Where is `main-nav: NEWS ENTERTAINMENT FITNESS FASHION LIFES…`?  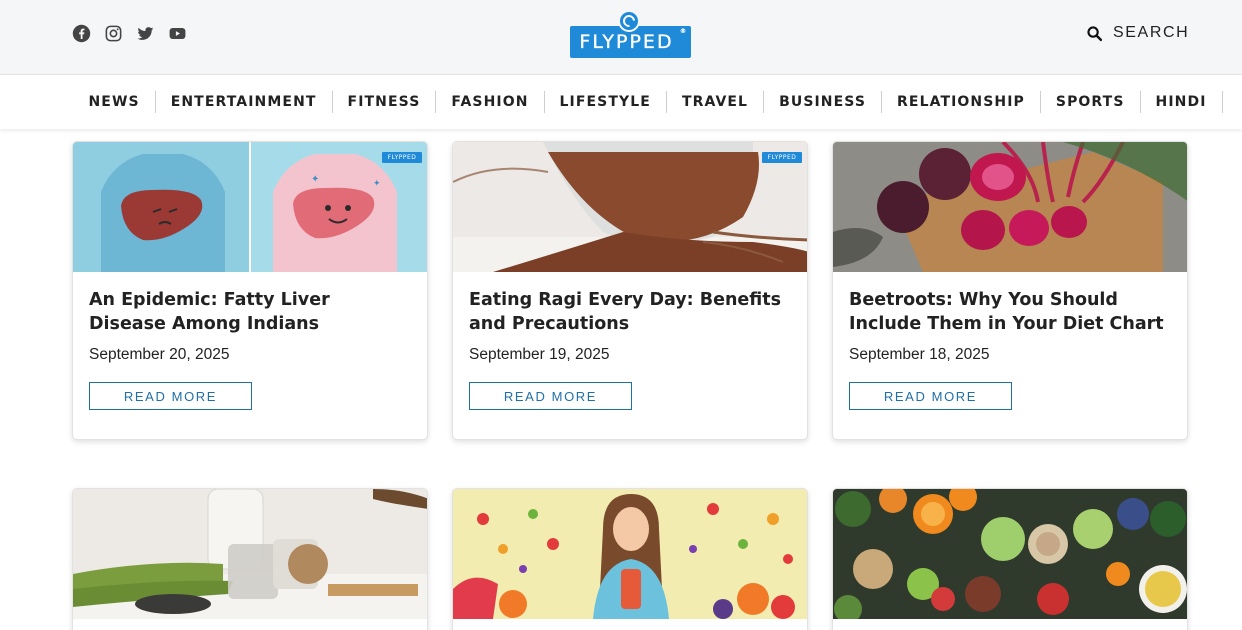
main-nav: NEWS ENTERTAINMENT FITNESS FASHION LIFES… is located at coordinates (621, 102).